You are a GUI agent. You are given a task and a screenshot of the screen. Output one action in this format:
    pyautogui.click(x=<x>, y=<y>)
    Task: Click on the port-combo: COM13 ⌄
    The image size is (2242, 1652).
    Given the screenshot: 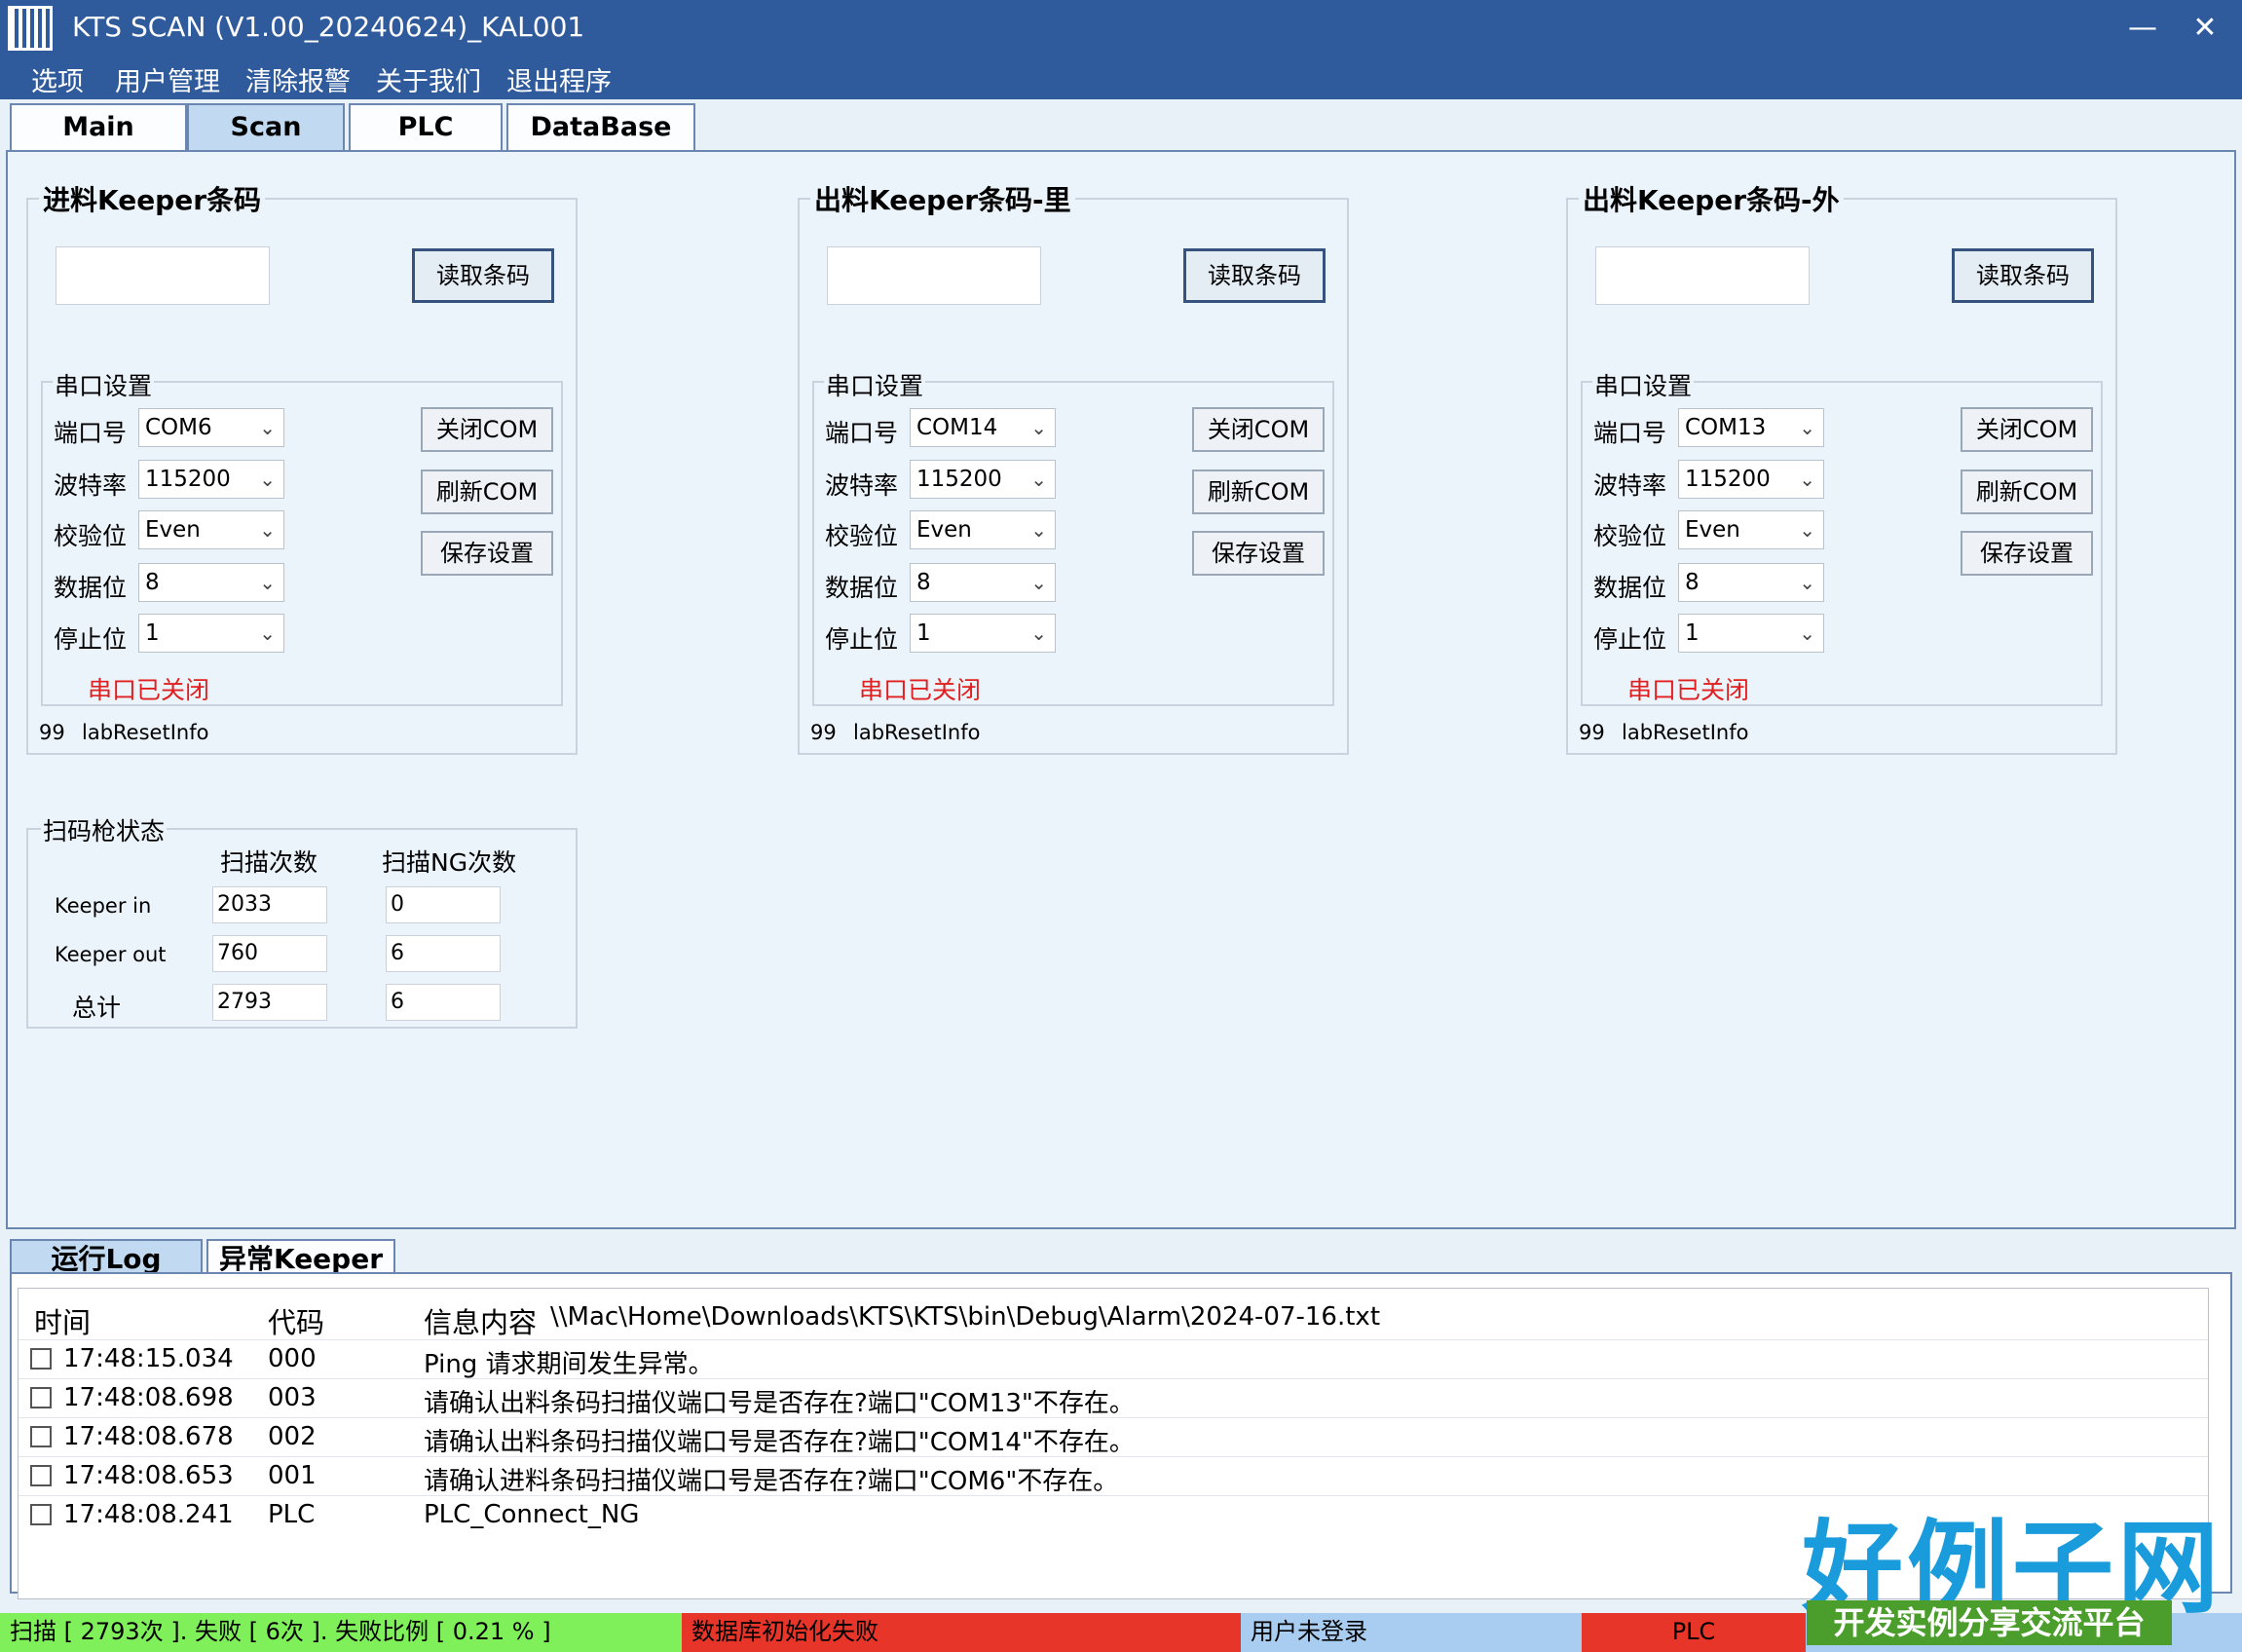 What is the action you would take?
    pyautogui.click(x=1751, y=428)
    